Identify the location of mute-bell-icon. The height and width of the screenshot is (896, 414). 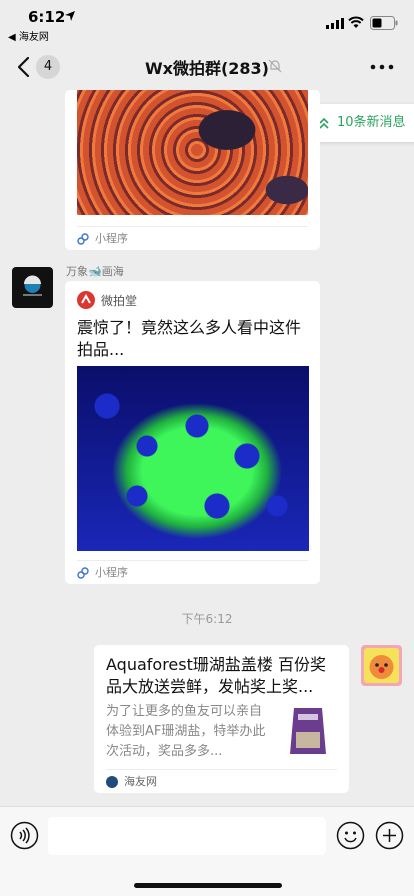
(275, 66).